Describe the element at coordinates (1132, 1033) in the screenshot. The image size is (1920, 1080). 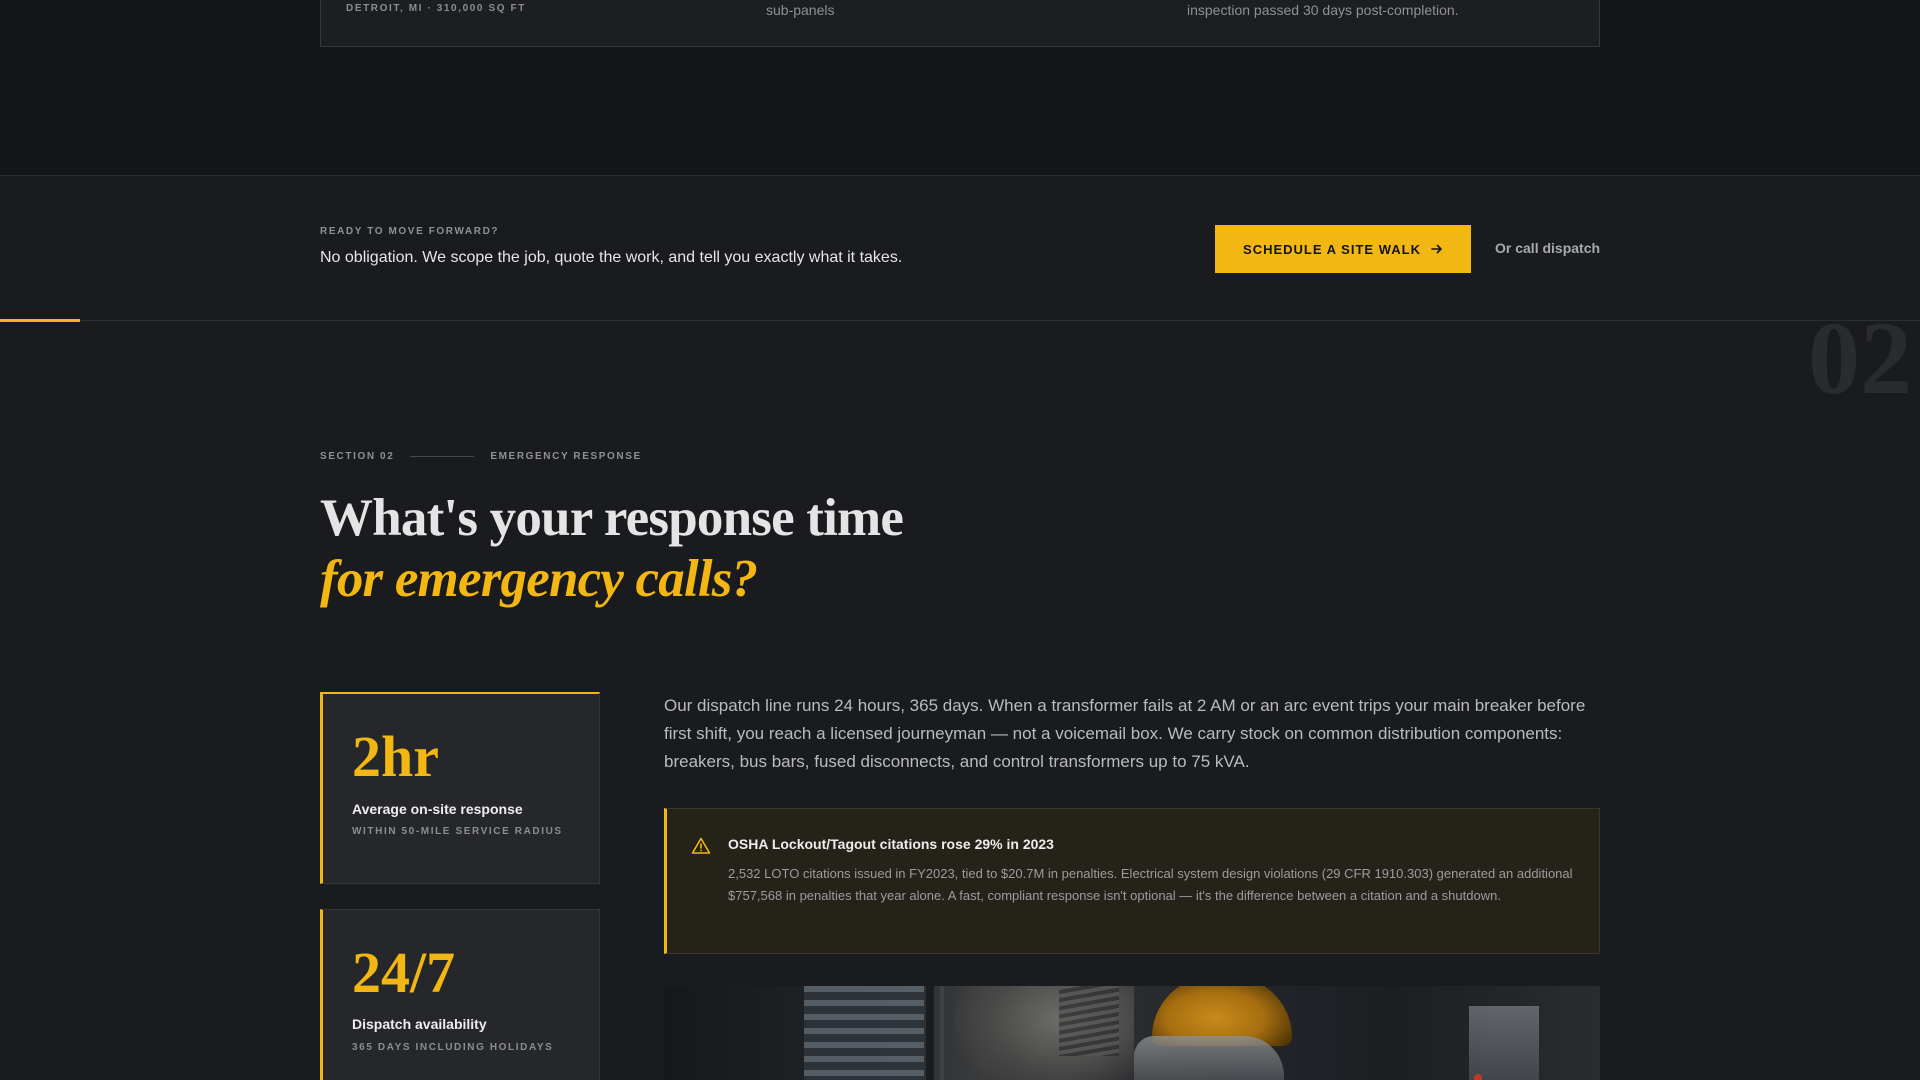
I see `electrician-photo` at that location.